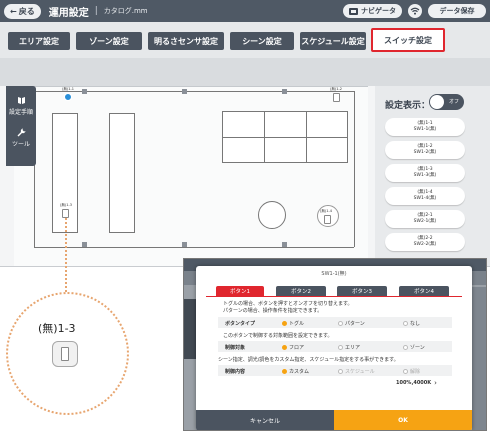 This screenshot has height=435, width=490. Describe the element at coordinates (417, 348) in the screenshot. I see `option-label: ゾーン` at that location.